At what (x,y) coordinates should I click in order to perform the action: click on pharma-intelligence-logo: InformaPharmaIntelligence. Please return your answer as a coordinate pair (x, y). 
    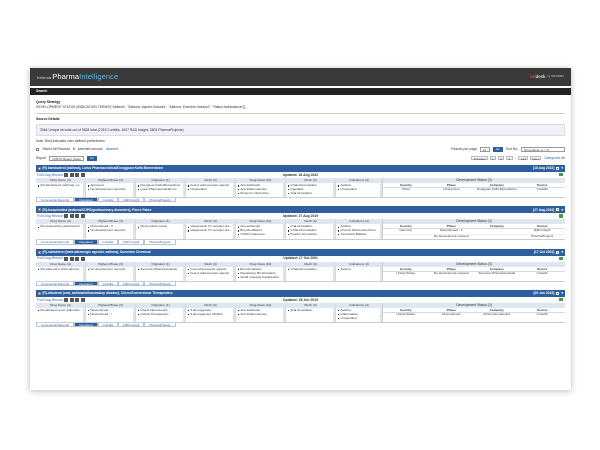
    Looking at the image, I should click on (77, 77).